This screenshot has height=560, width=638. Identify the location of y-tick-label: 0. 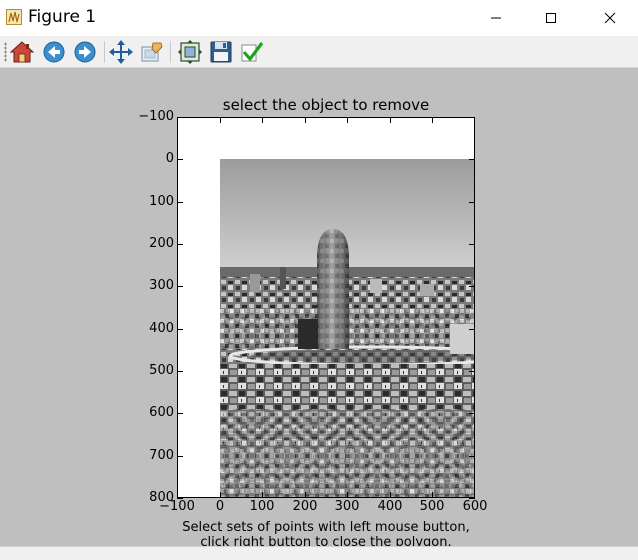
(169, 158).